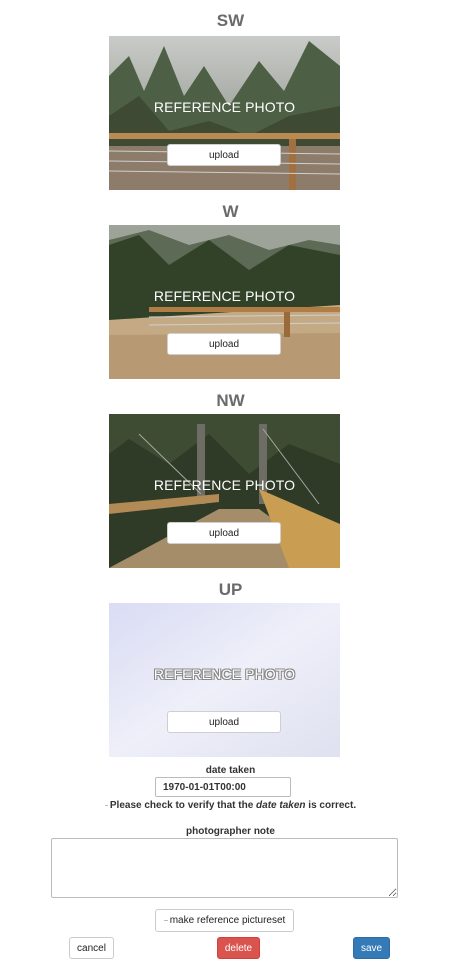 This screenshot has width=461, height=968. I want to click on reference-photo-up: REFERENCE PHOTO upload, so click(224, 680).